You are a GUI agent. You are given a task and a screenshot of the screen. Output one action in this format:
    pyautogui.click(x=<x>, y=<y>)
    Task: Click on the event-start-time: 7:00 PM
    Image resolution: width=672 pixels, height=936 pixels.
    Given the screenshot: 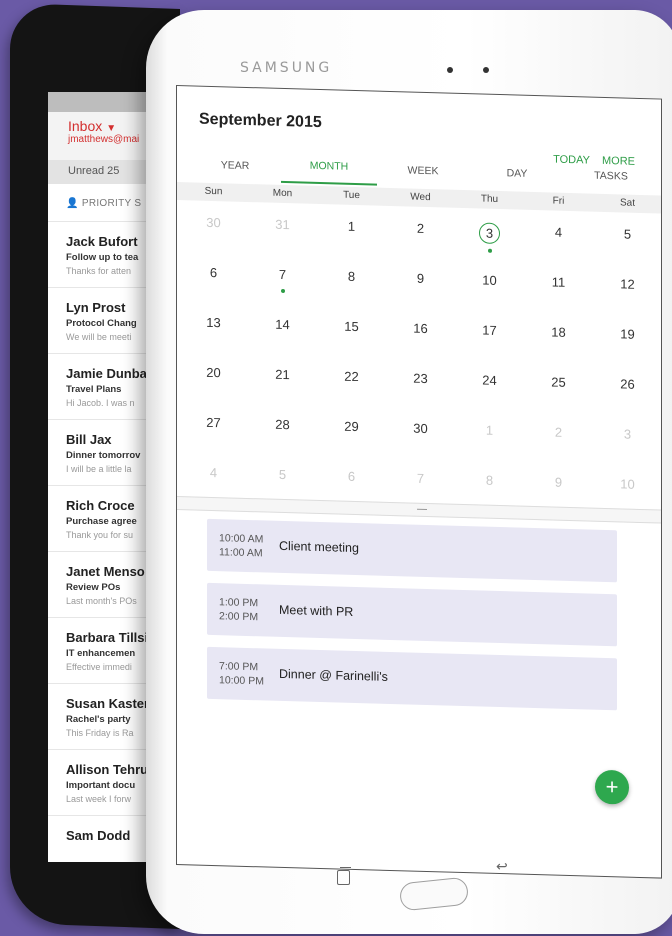 What is the action you would take?
    pyautogui.click(x=239, y=667)
    